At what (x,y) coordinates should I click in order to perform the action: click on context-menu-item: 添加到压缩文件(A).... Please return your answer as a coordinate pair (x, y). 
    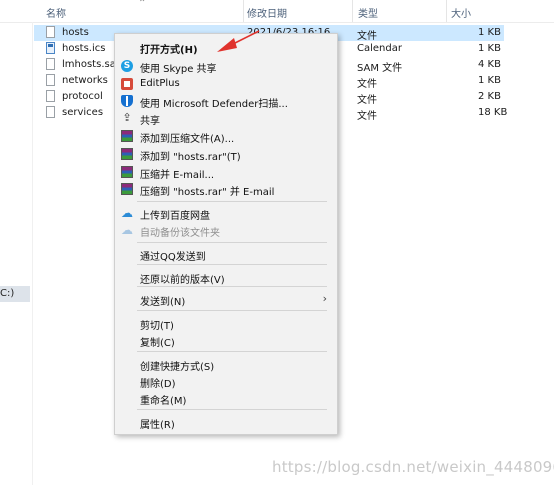
    Looking at the image, I should click on (226, 136).